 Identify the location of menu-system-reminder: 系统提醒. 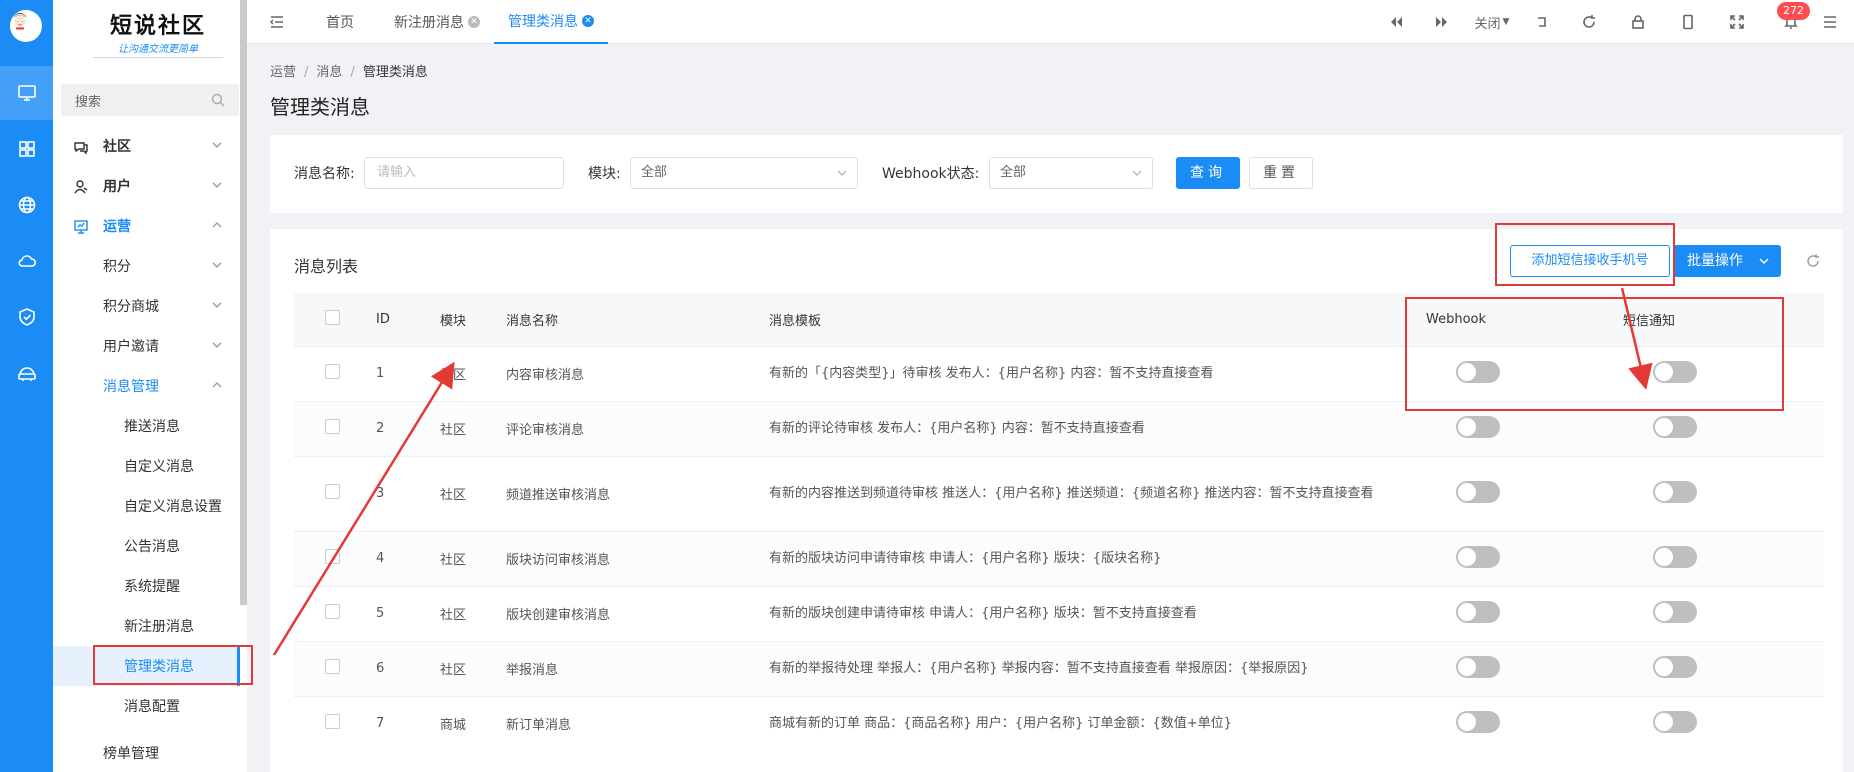
(146, 586).